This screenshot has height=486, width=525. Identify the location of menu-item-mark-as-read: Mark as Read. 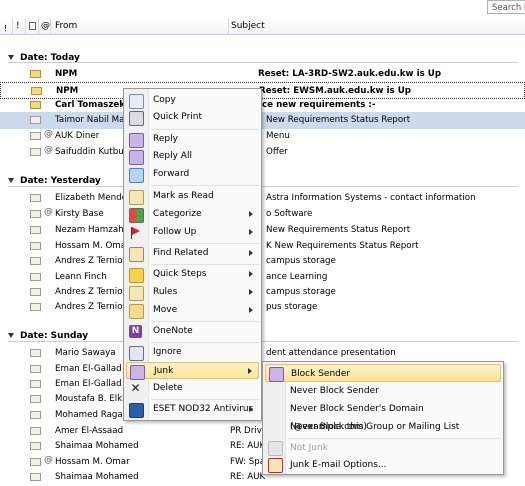
(192, 196).